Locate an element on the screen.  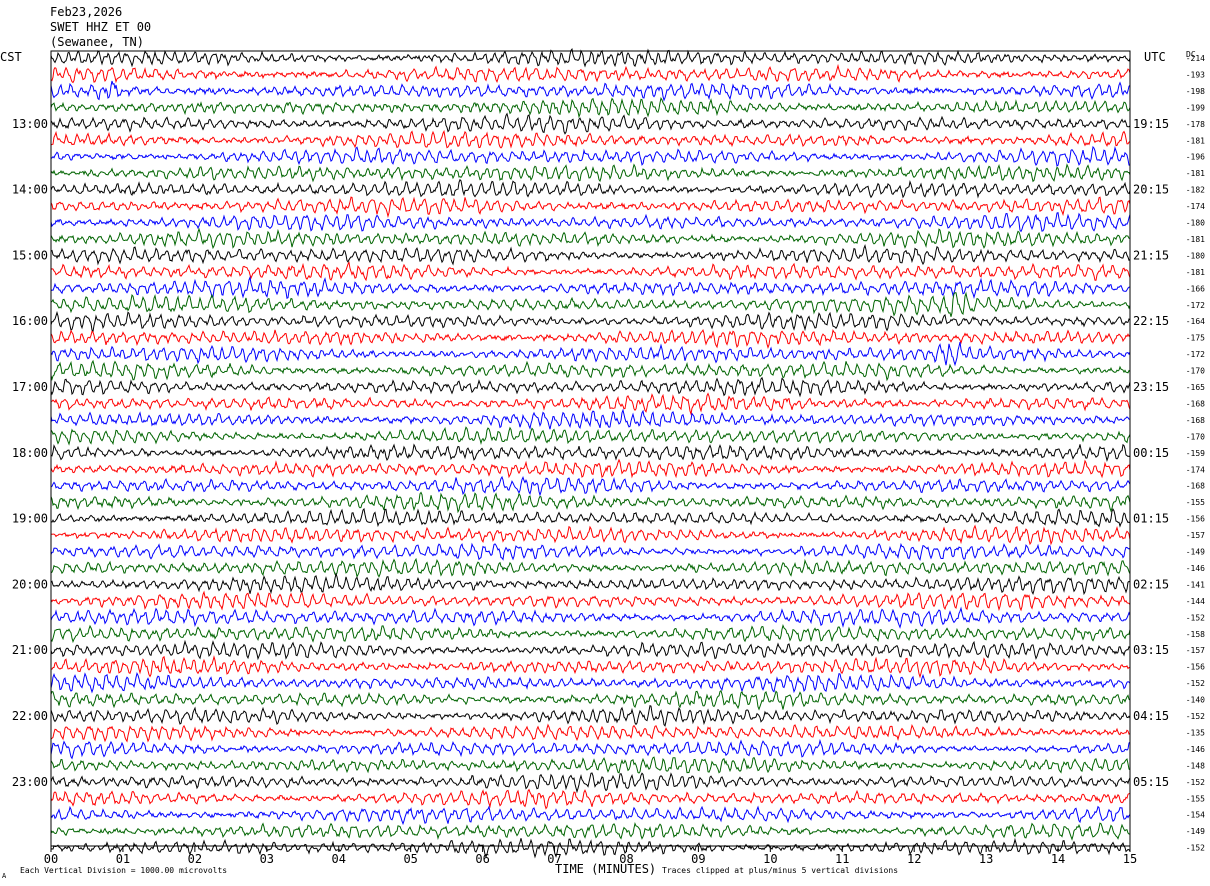
dc-offset-value: -182 is located at coordinates (1195, 190).